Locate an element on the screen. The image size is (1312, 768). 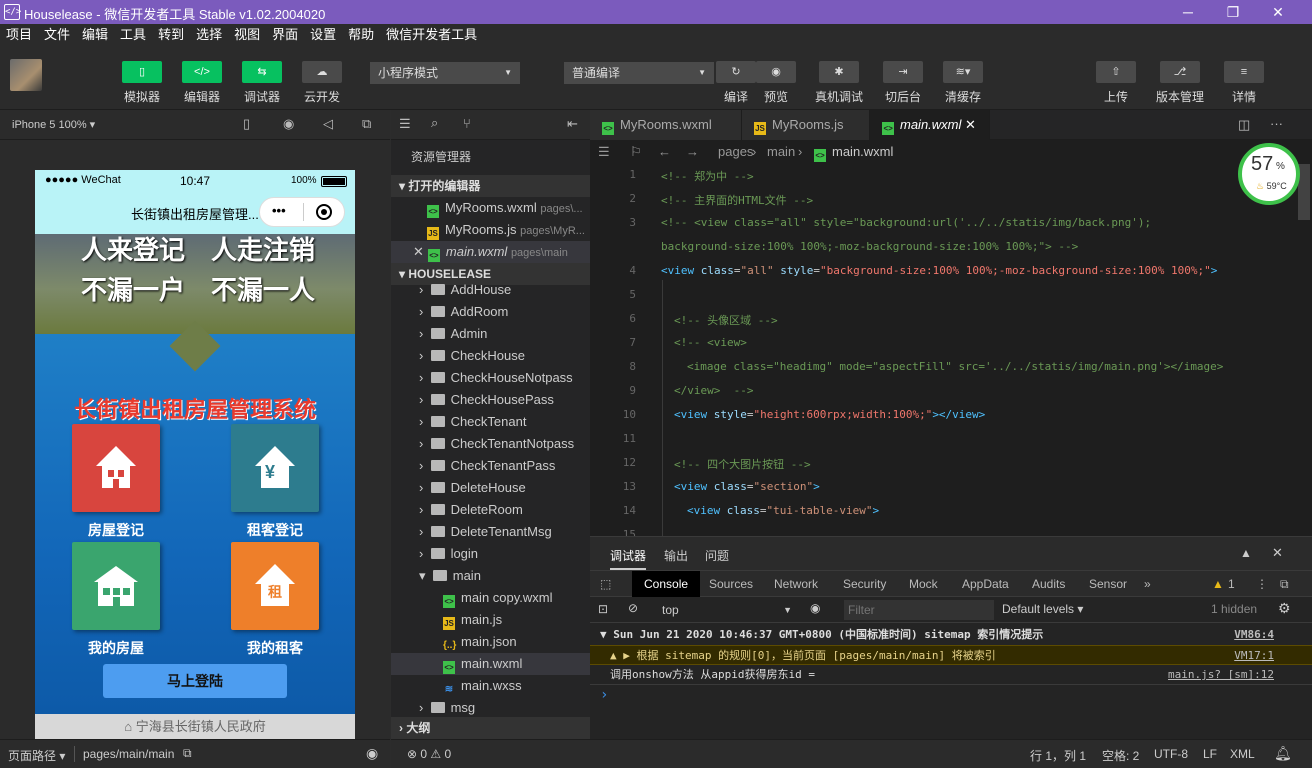
tab-security: Security is located at coordinates (864, 584).